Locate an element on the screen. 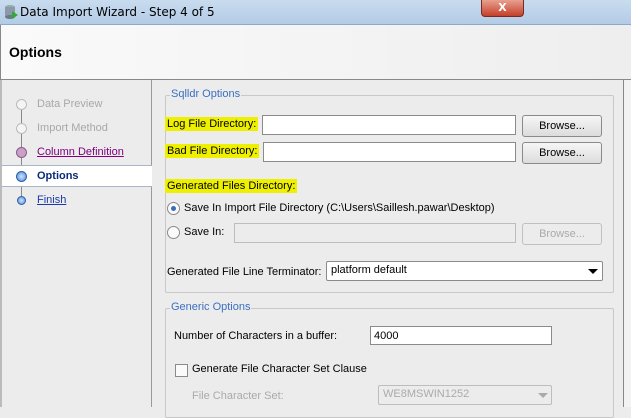 This screenshot has height=418, width=631. page-header: Options is located at coordinates (315, 52).